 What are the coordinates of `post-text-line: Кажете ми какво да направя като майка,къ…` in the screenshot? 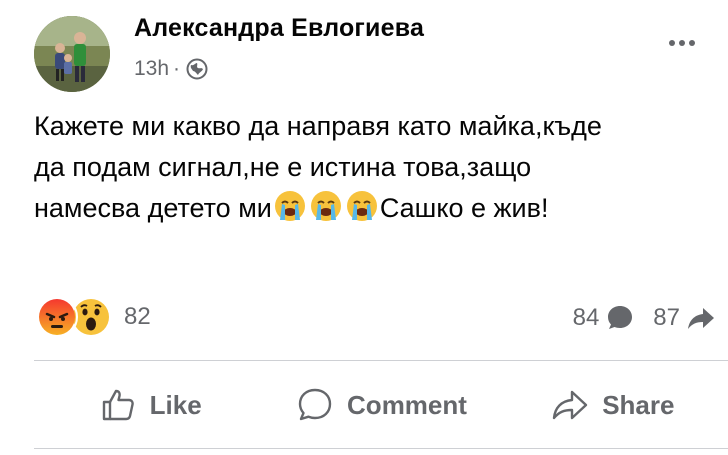 It's located at (318, 126).